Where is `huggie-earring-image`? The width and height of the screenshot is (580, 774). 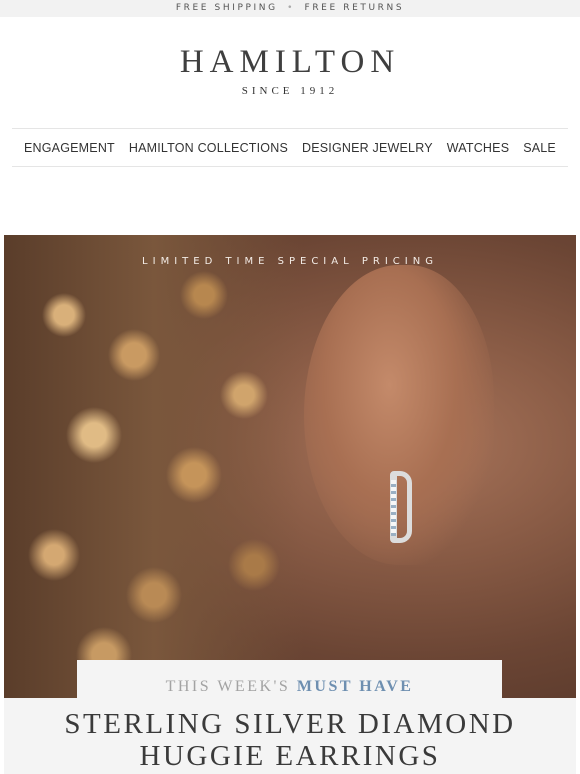 huggie-earring-image is located at coordinates (401, 507).